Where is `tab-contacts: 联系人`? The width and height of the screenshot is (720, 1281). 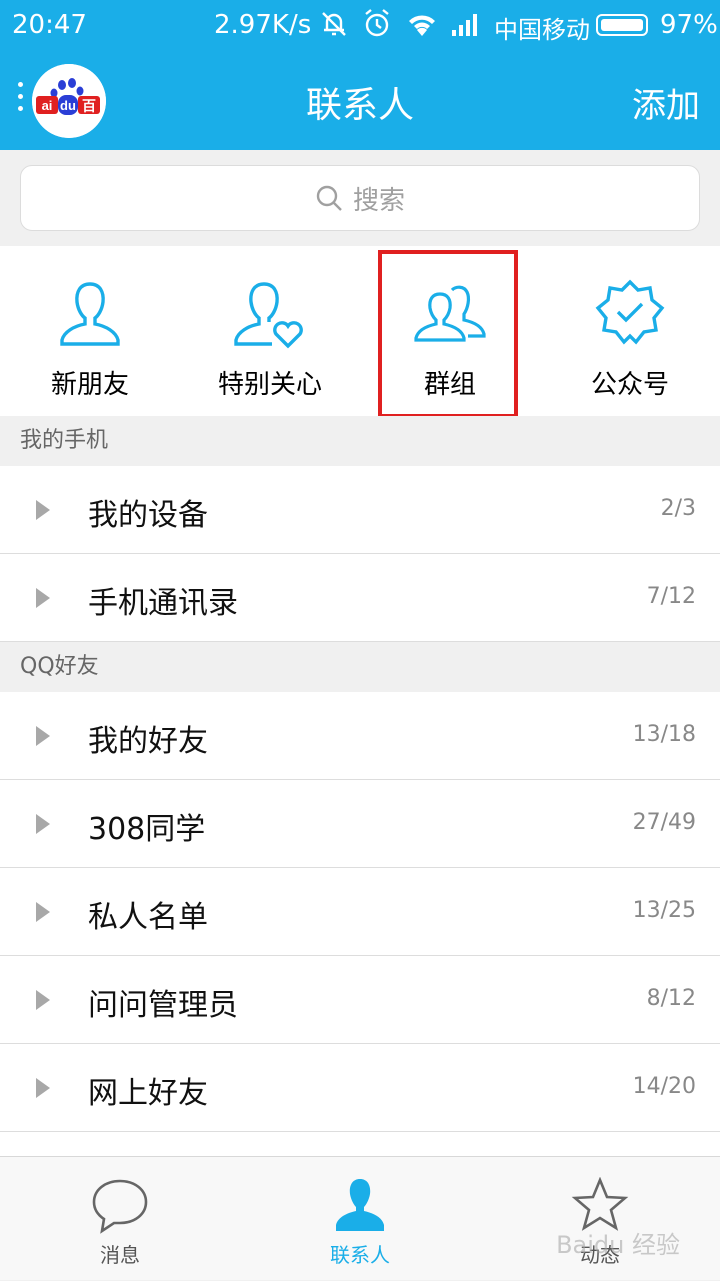 tab-contacts: 联系人 is located at coordinates (360, 1219).